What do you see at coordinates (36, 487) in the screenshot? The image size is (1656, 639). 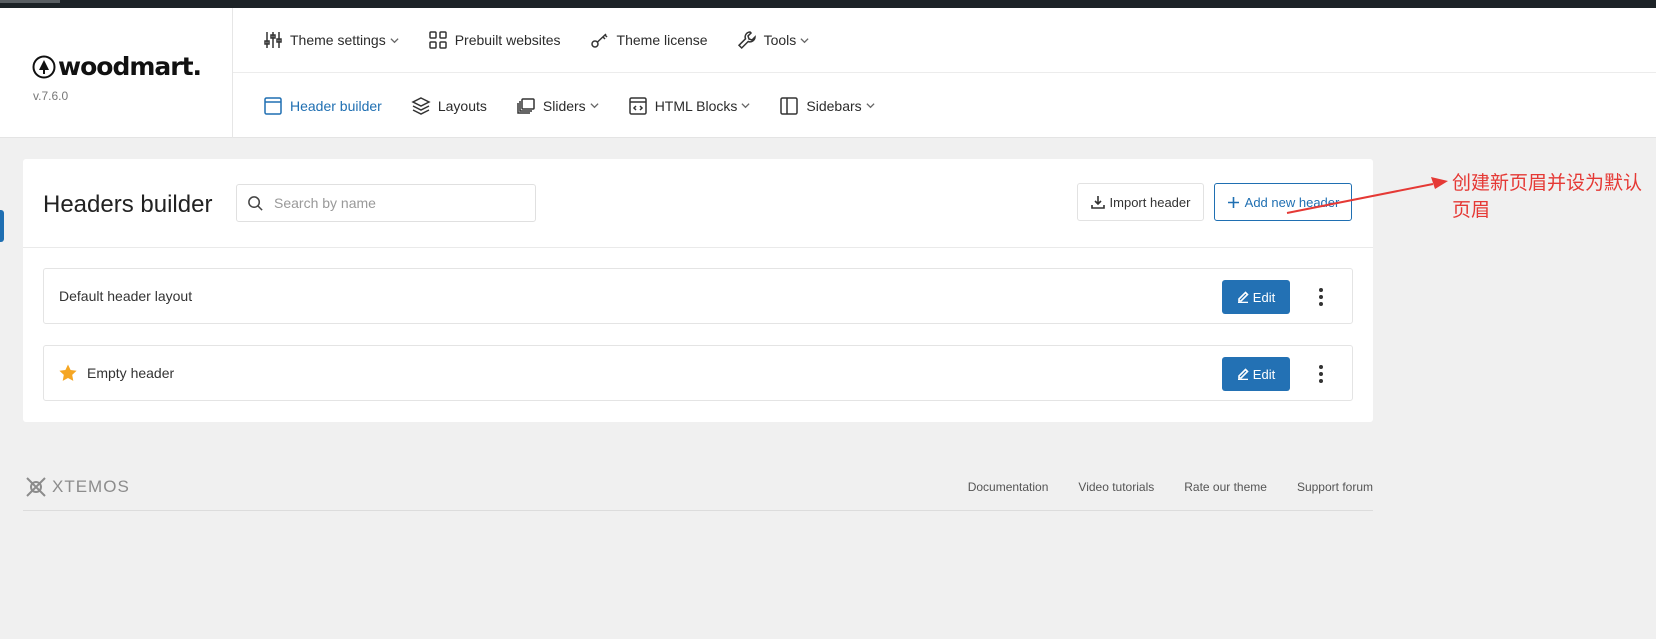 I see `xtemos-mark-icon` at bounding box center [36, 487].